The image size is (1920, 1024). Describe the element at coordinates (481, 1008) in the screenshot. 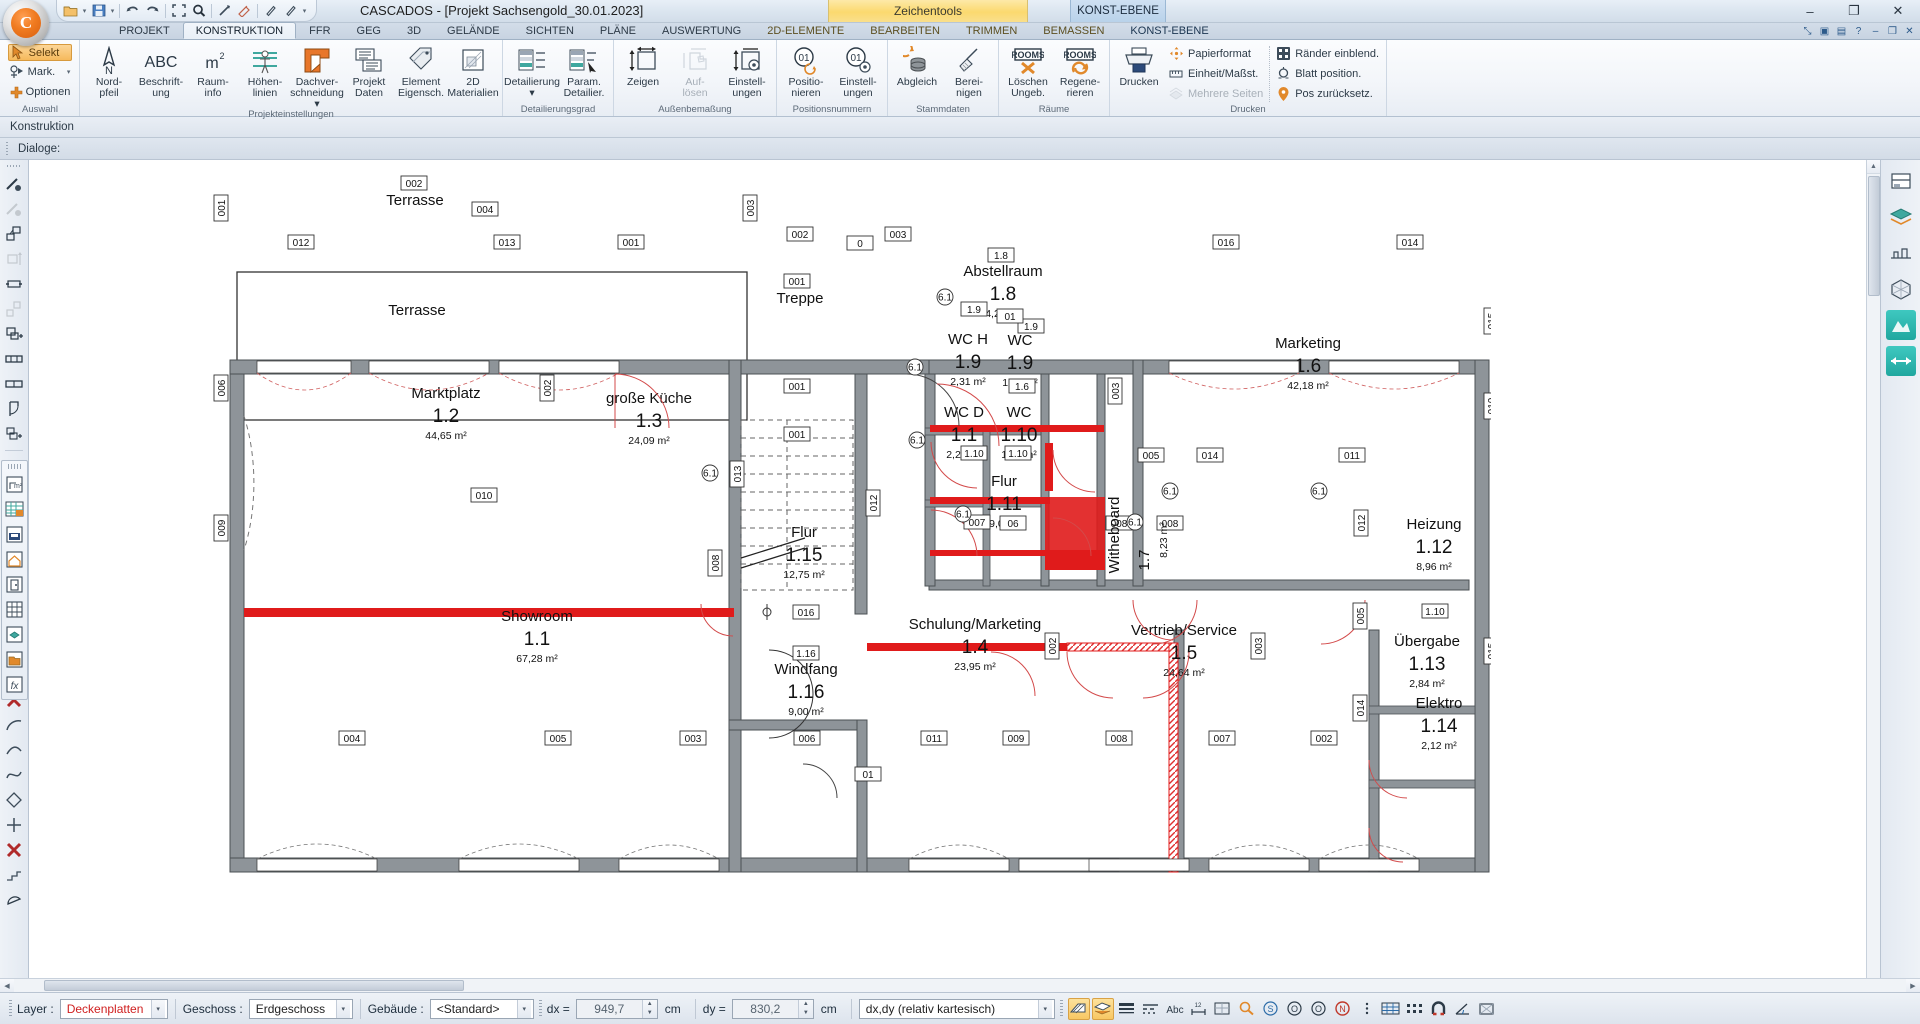

I see `building-select: <Standard> ▾` at that location.